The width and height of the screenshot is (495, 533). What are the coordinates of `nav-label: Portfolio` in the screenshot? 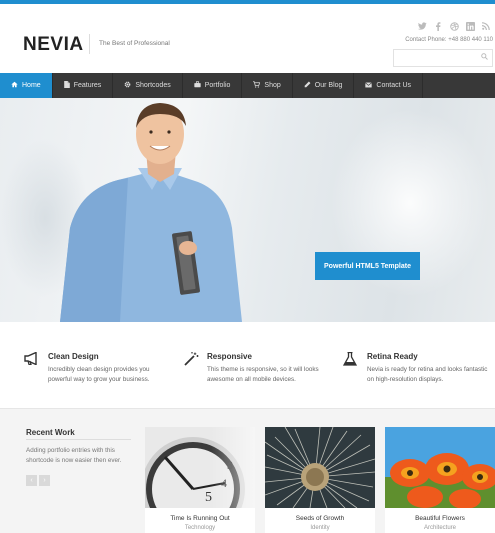 It's located at (217, 85).